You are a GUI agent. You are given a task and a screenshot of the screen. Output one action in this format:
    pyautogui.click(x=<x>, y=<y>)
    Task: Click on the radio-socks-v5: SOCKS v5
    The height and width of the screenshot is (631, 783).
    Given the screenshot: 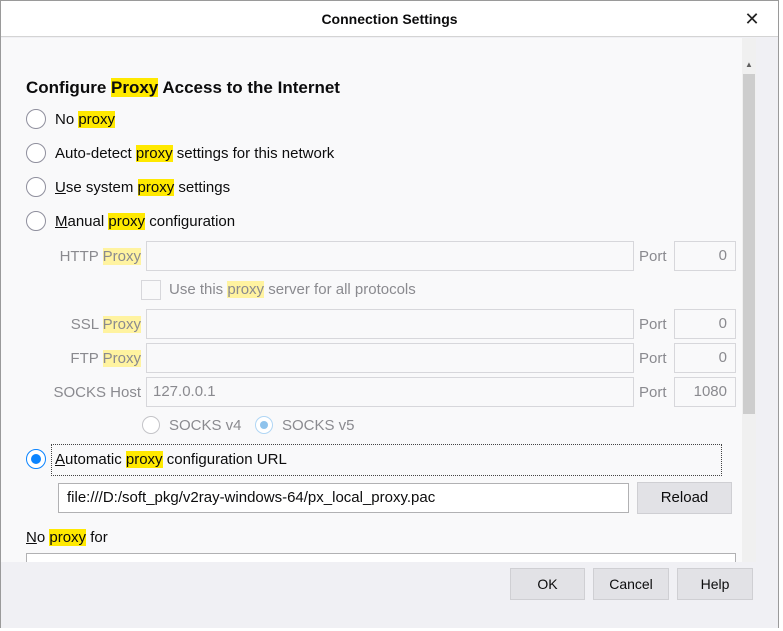 What is the action you would take?
    pyautogui.click(x=305, y=425)
    